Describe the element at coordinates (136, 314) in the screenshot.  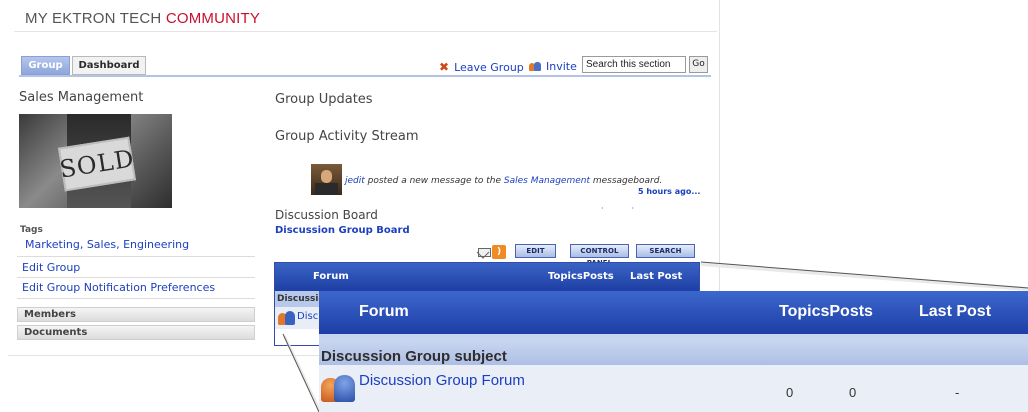
I see `members-section: Members` at that location.